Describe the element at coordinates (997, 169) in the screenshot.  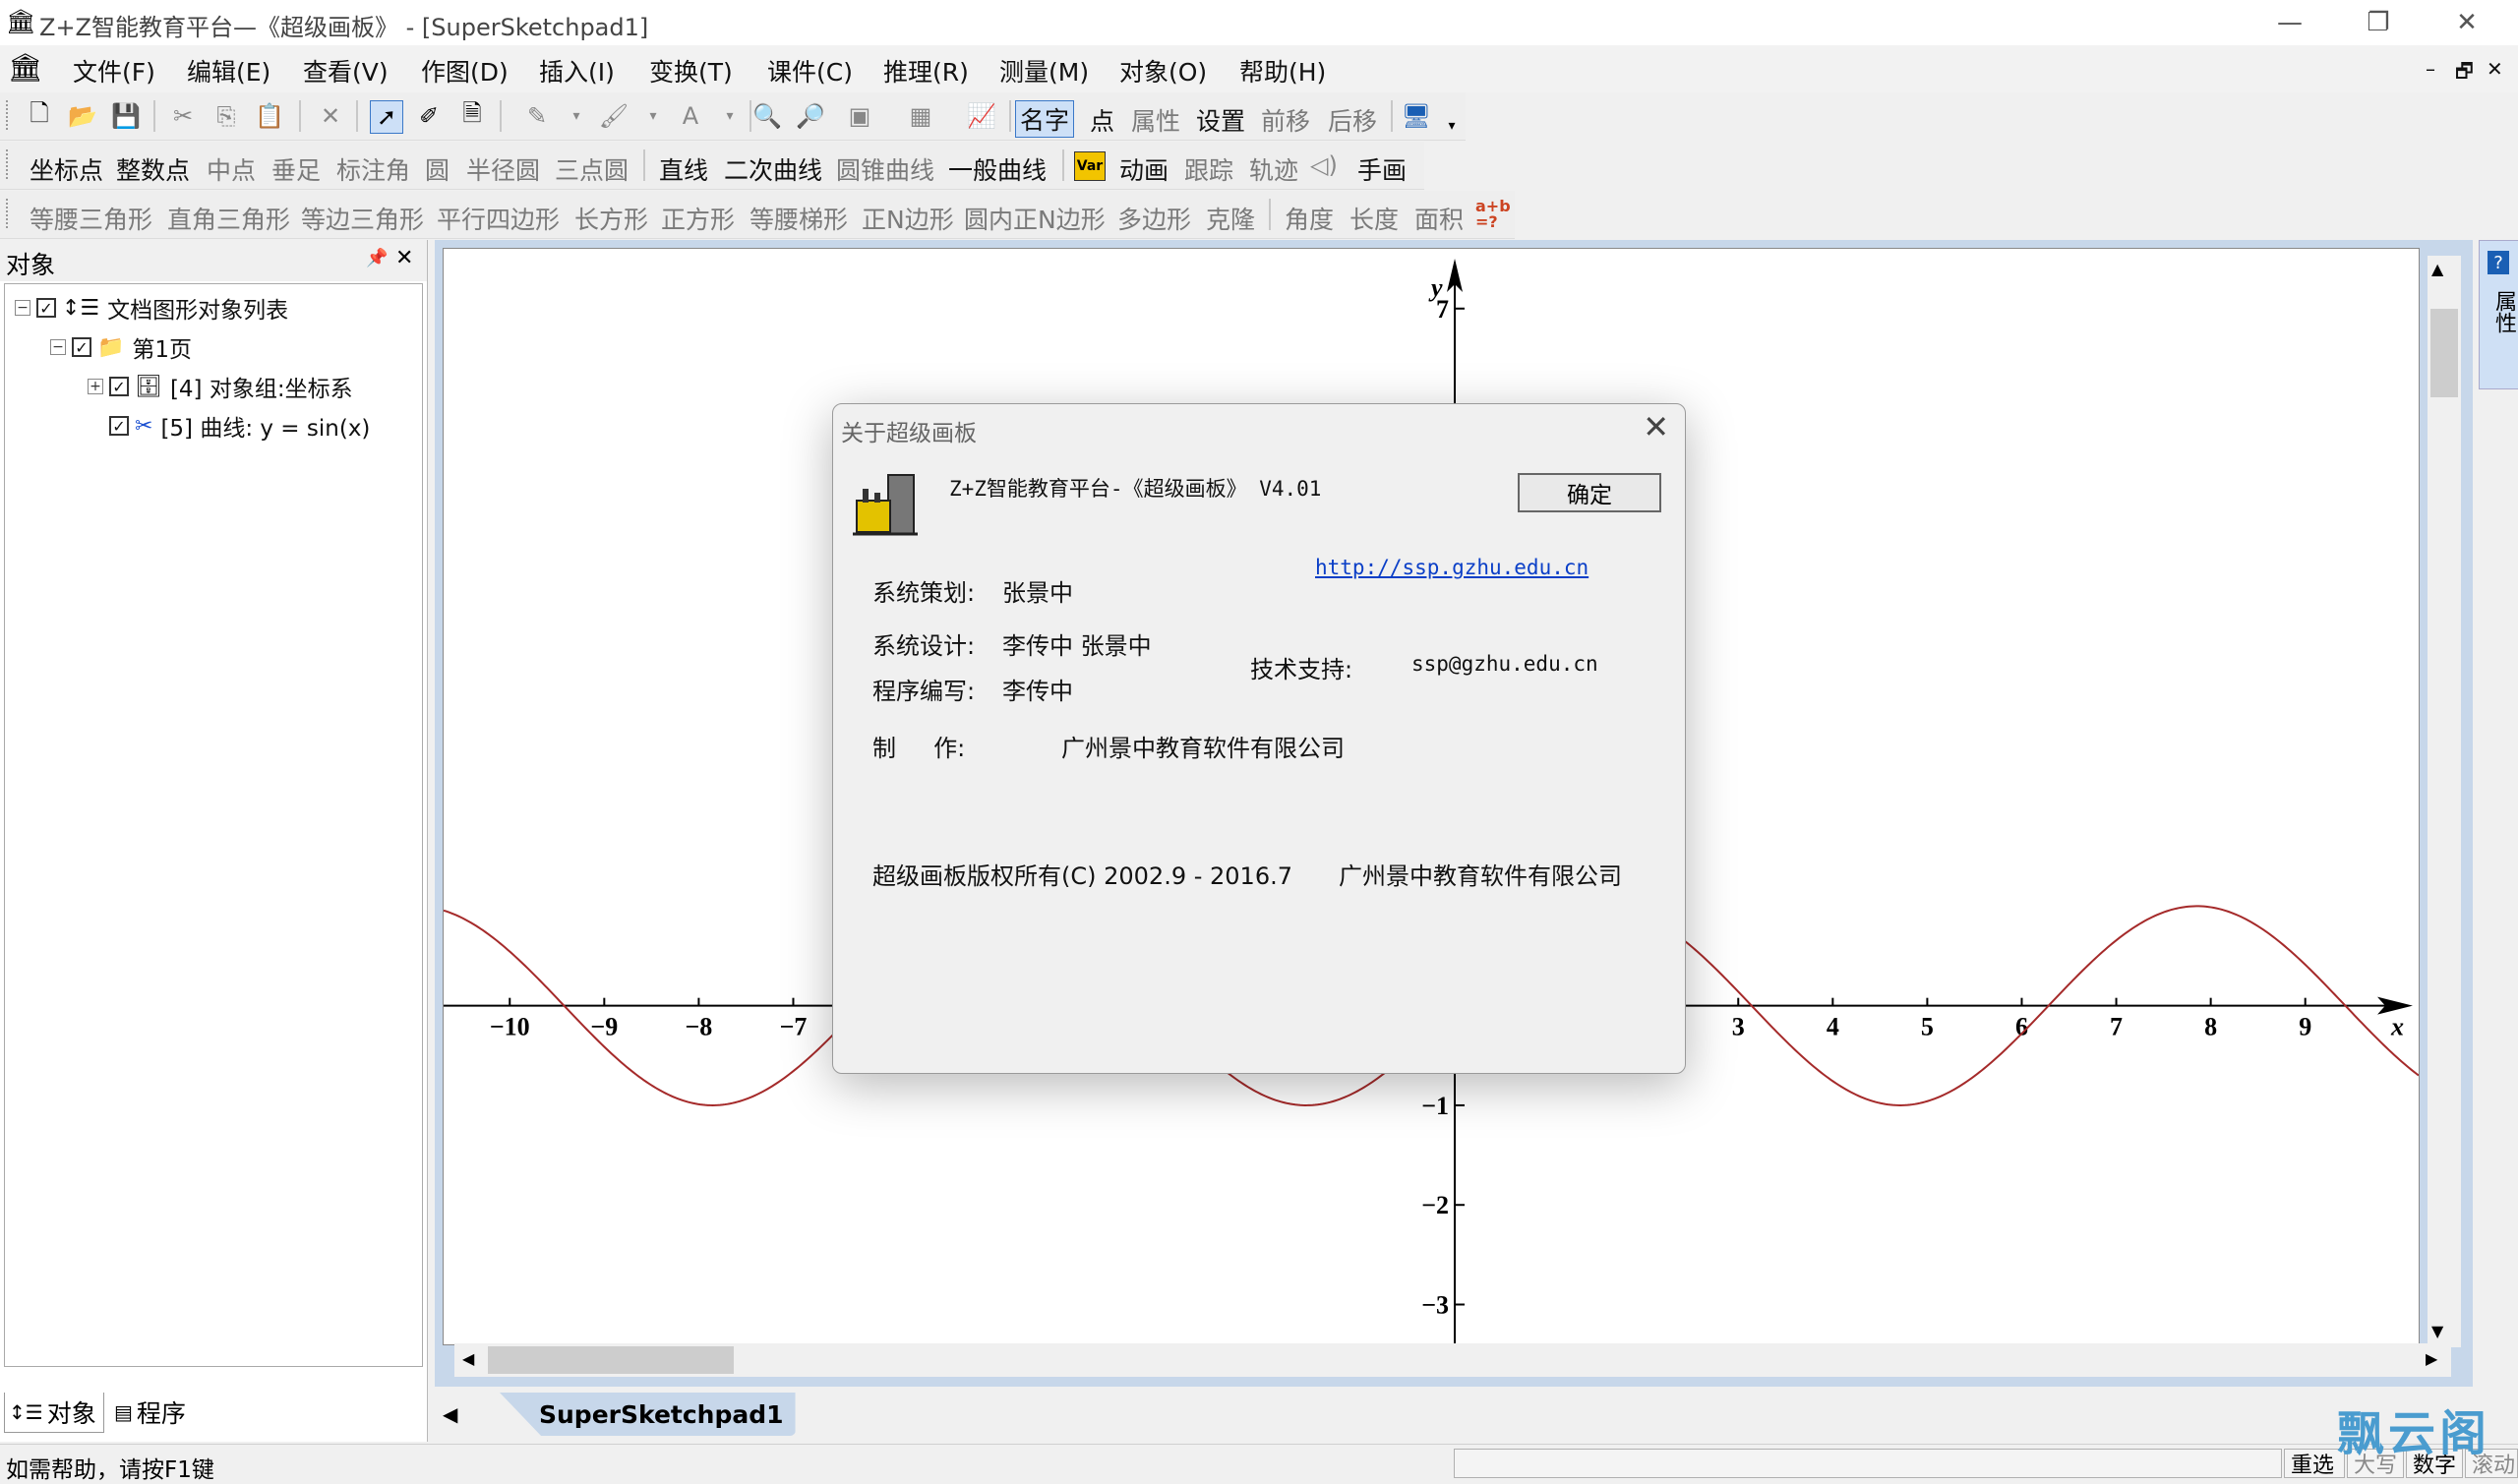
I see `tool-general-curve: 一般曲线` at that location.